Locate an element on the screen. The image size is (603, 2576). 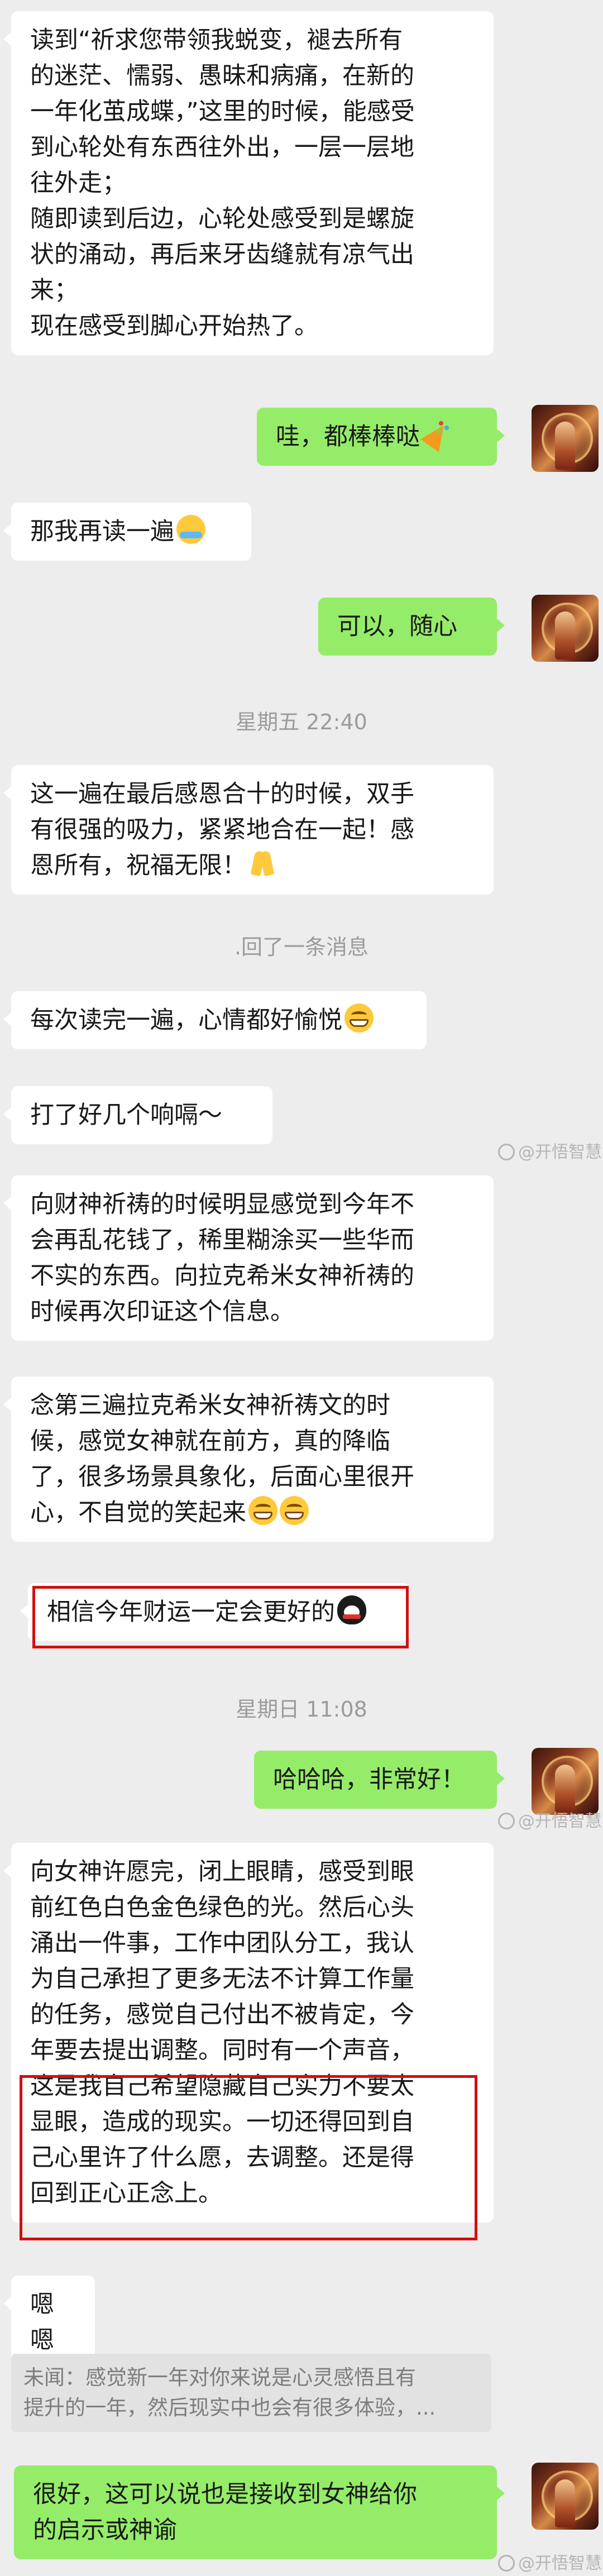
message-line: 会再乱花钱了，稀里糊涂买一些华而 is located at coordinates (222, 1240).